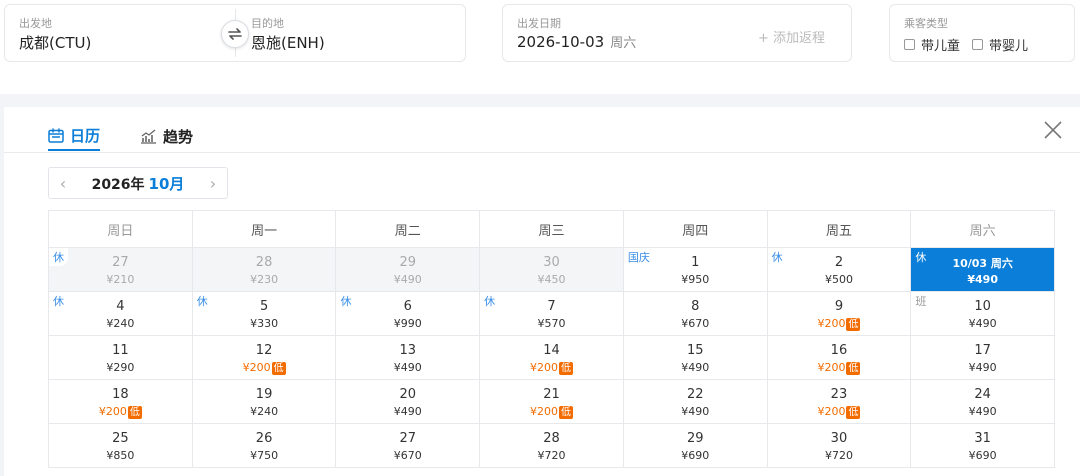  Describe the element at coordinates (791, 36) in the screenshot. I see `add-return-button: + 添加返程` at that location.